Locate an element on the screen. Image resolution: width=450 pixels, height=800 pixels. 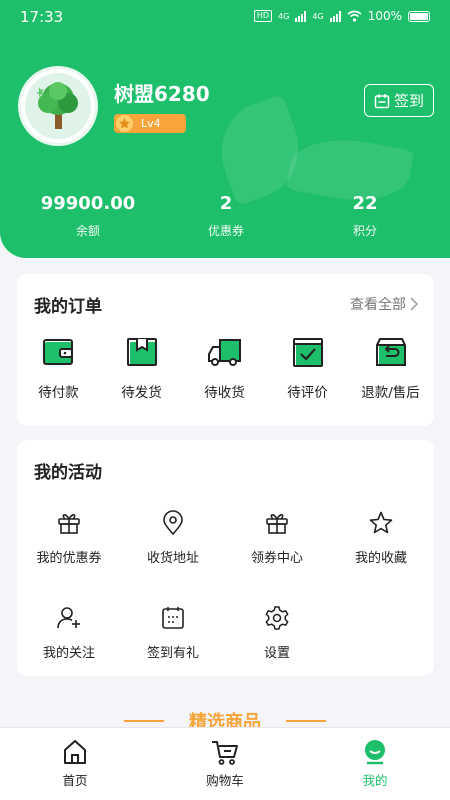
level-badge: Lv4 is located at coordinates (150, 123).